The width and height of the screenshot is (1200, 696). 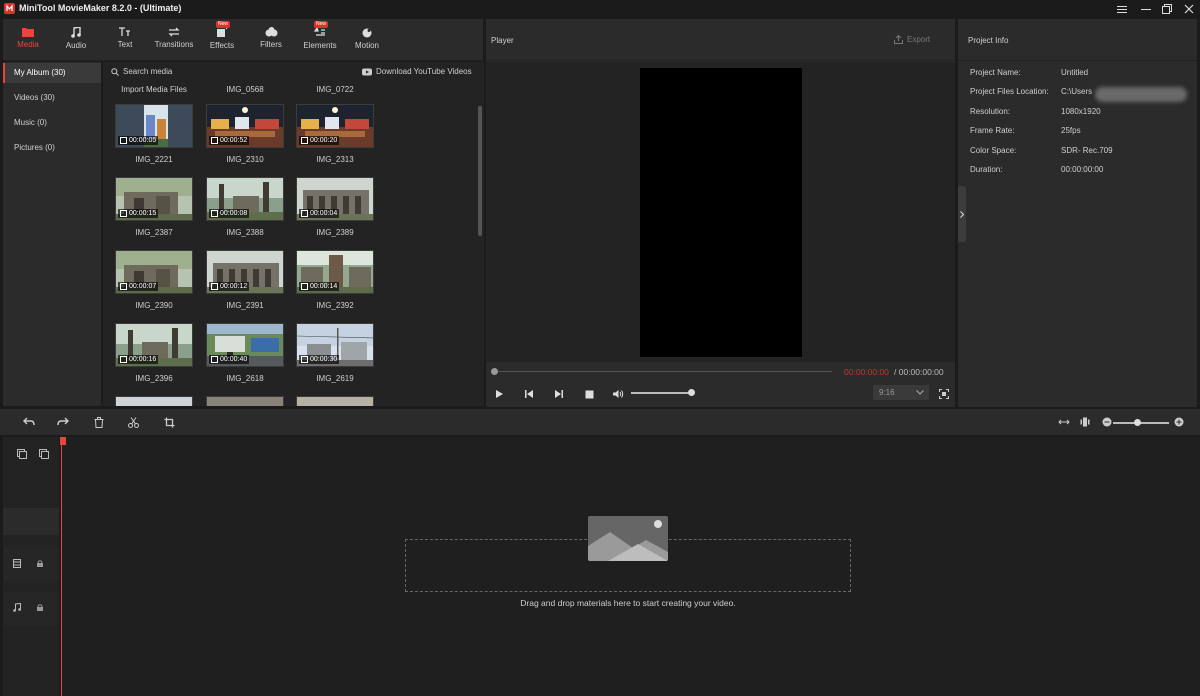 I want to click on media-thumbnail: 00:00:07, so click(x=154, y=272).